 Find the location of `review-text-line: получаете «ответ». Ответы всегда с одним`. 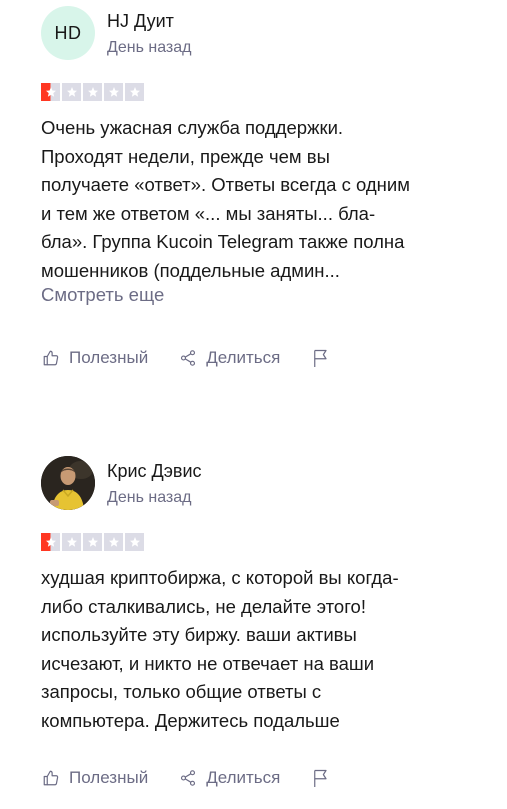

review-text-line: получаете «ответ». Ответы всегда с одним is located at coordinates (225, 184).